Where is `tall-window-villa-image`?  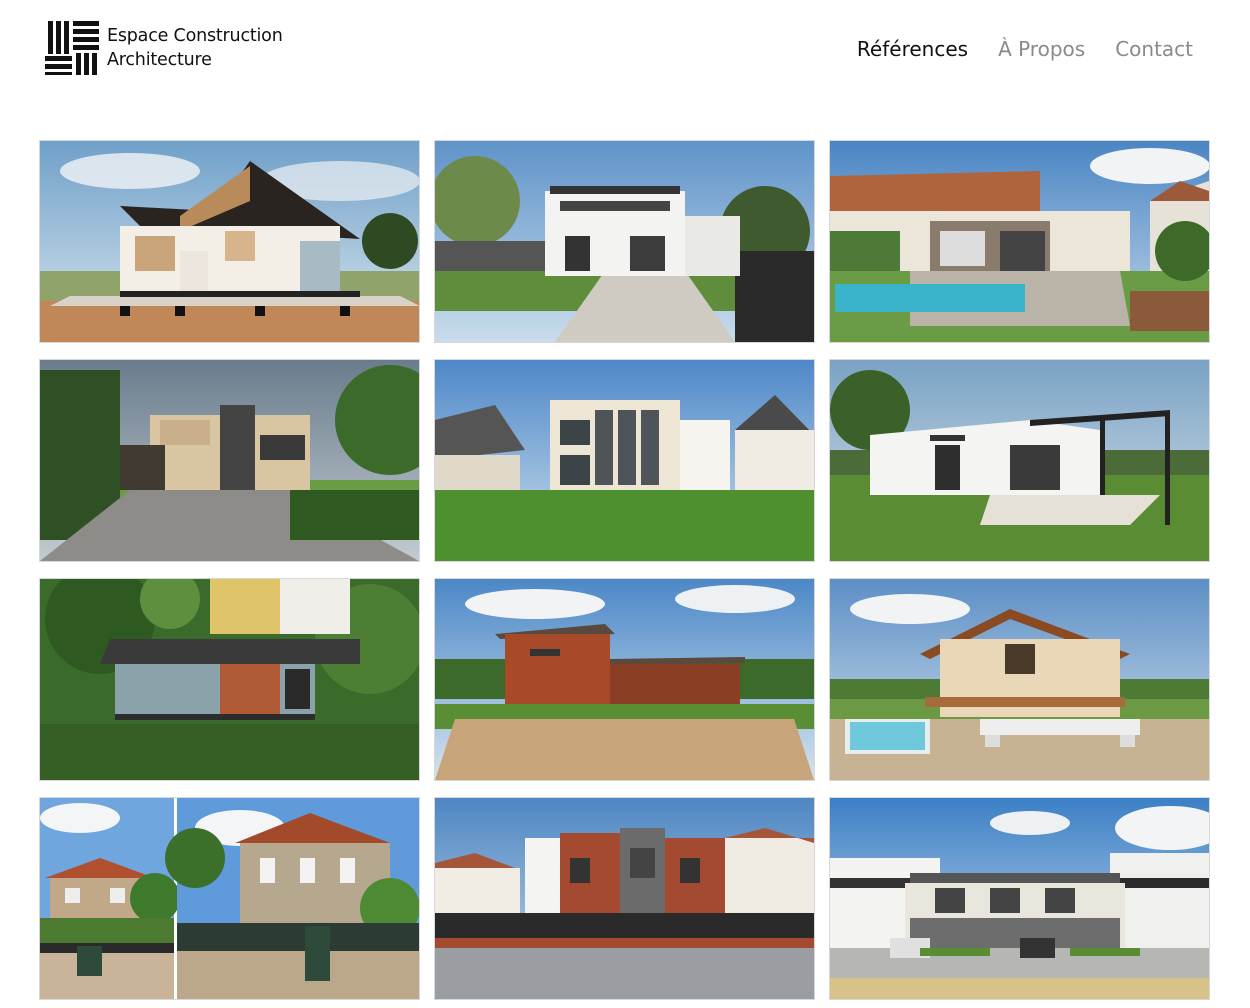
tall-window-villa-image is located at coordinates (624, 460).